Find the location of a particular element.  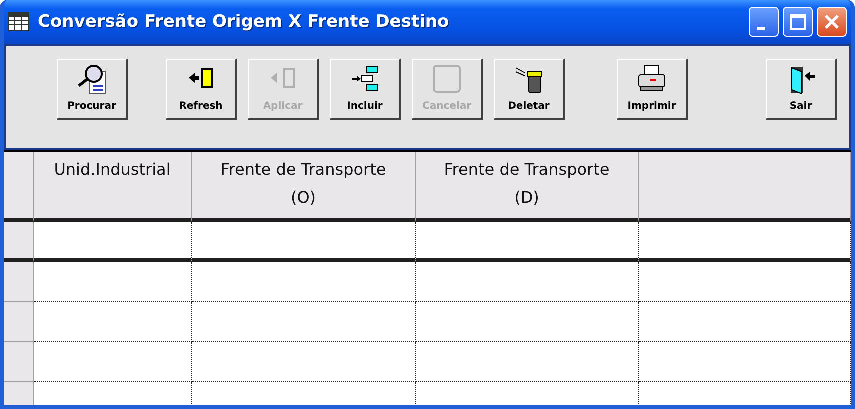

blank-square-icon is located at coordinates (447, 79).